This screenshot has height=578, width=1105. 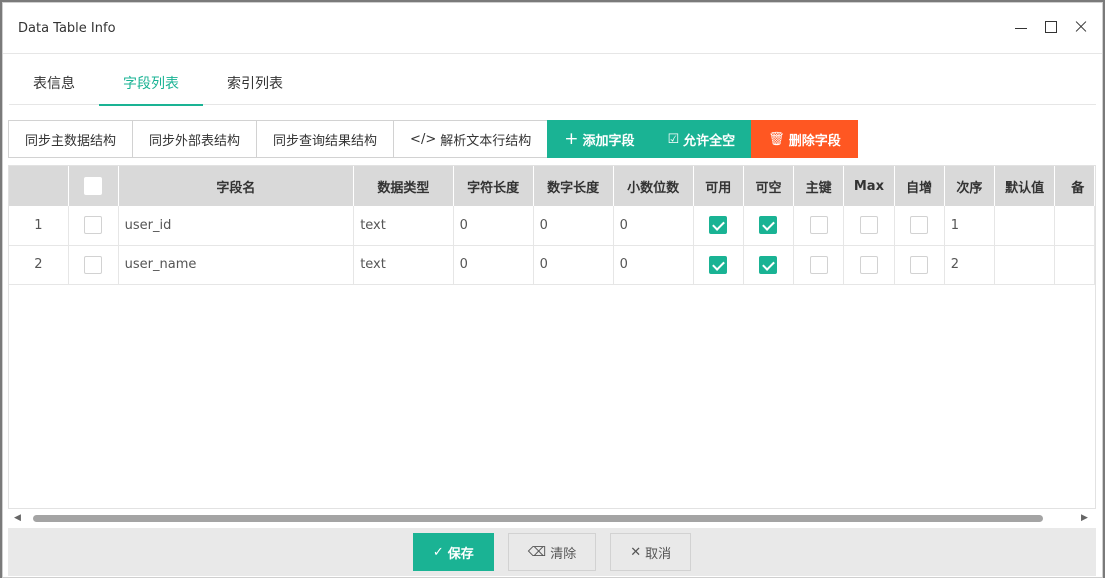 I want to click on allow-all-null-label: 允许全空, so click(x=709, y=141).